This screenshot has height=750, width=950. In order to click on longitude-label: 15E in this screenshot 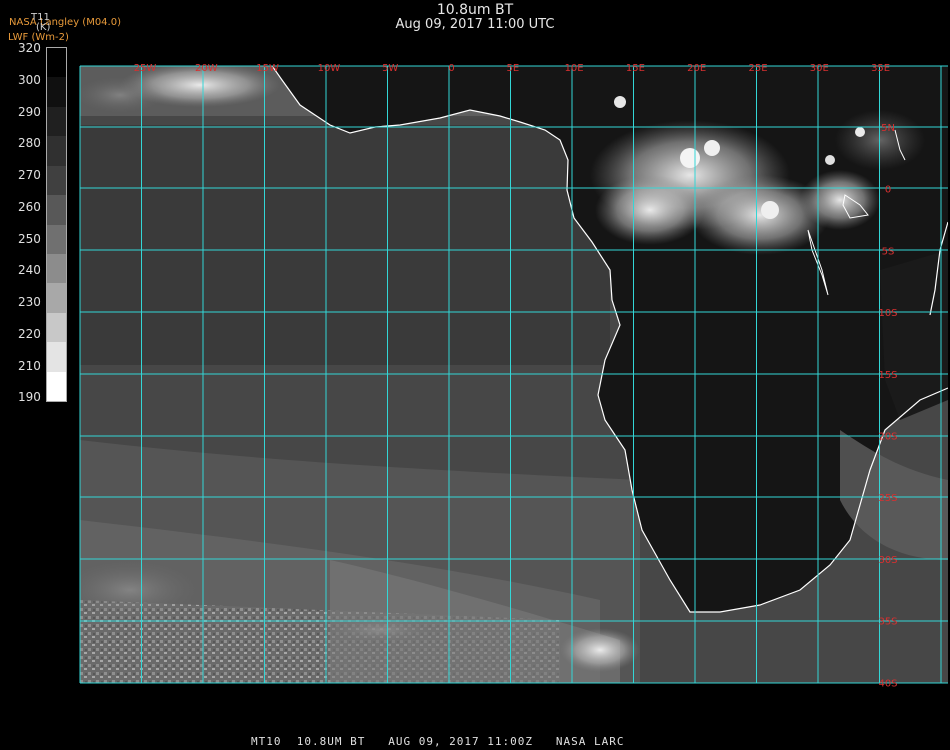, I will do `click(635, 68)`.